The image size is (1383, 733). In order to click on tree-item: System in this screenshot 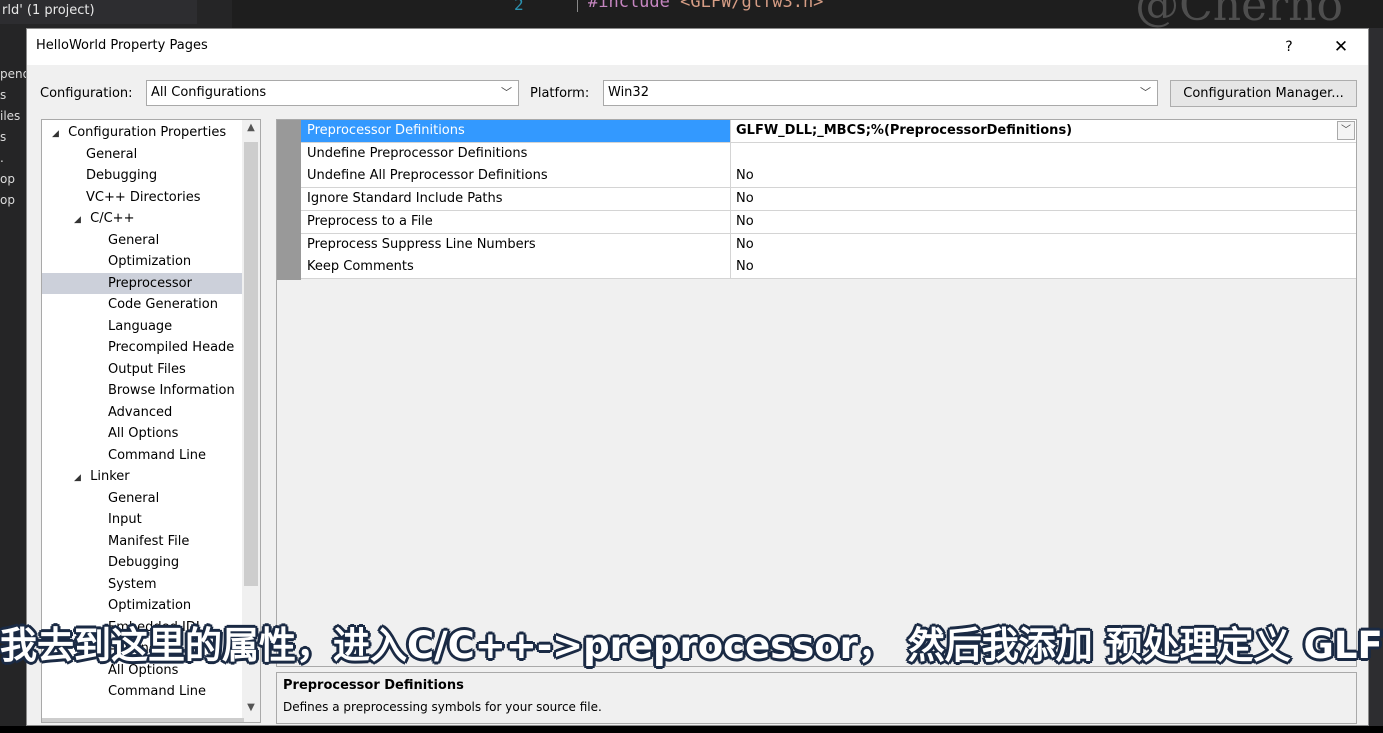, I will do `click(151, 584)`.